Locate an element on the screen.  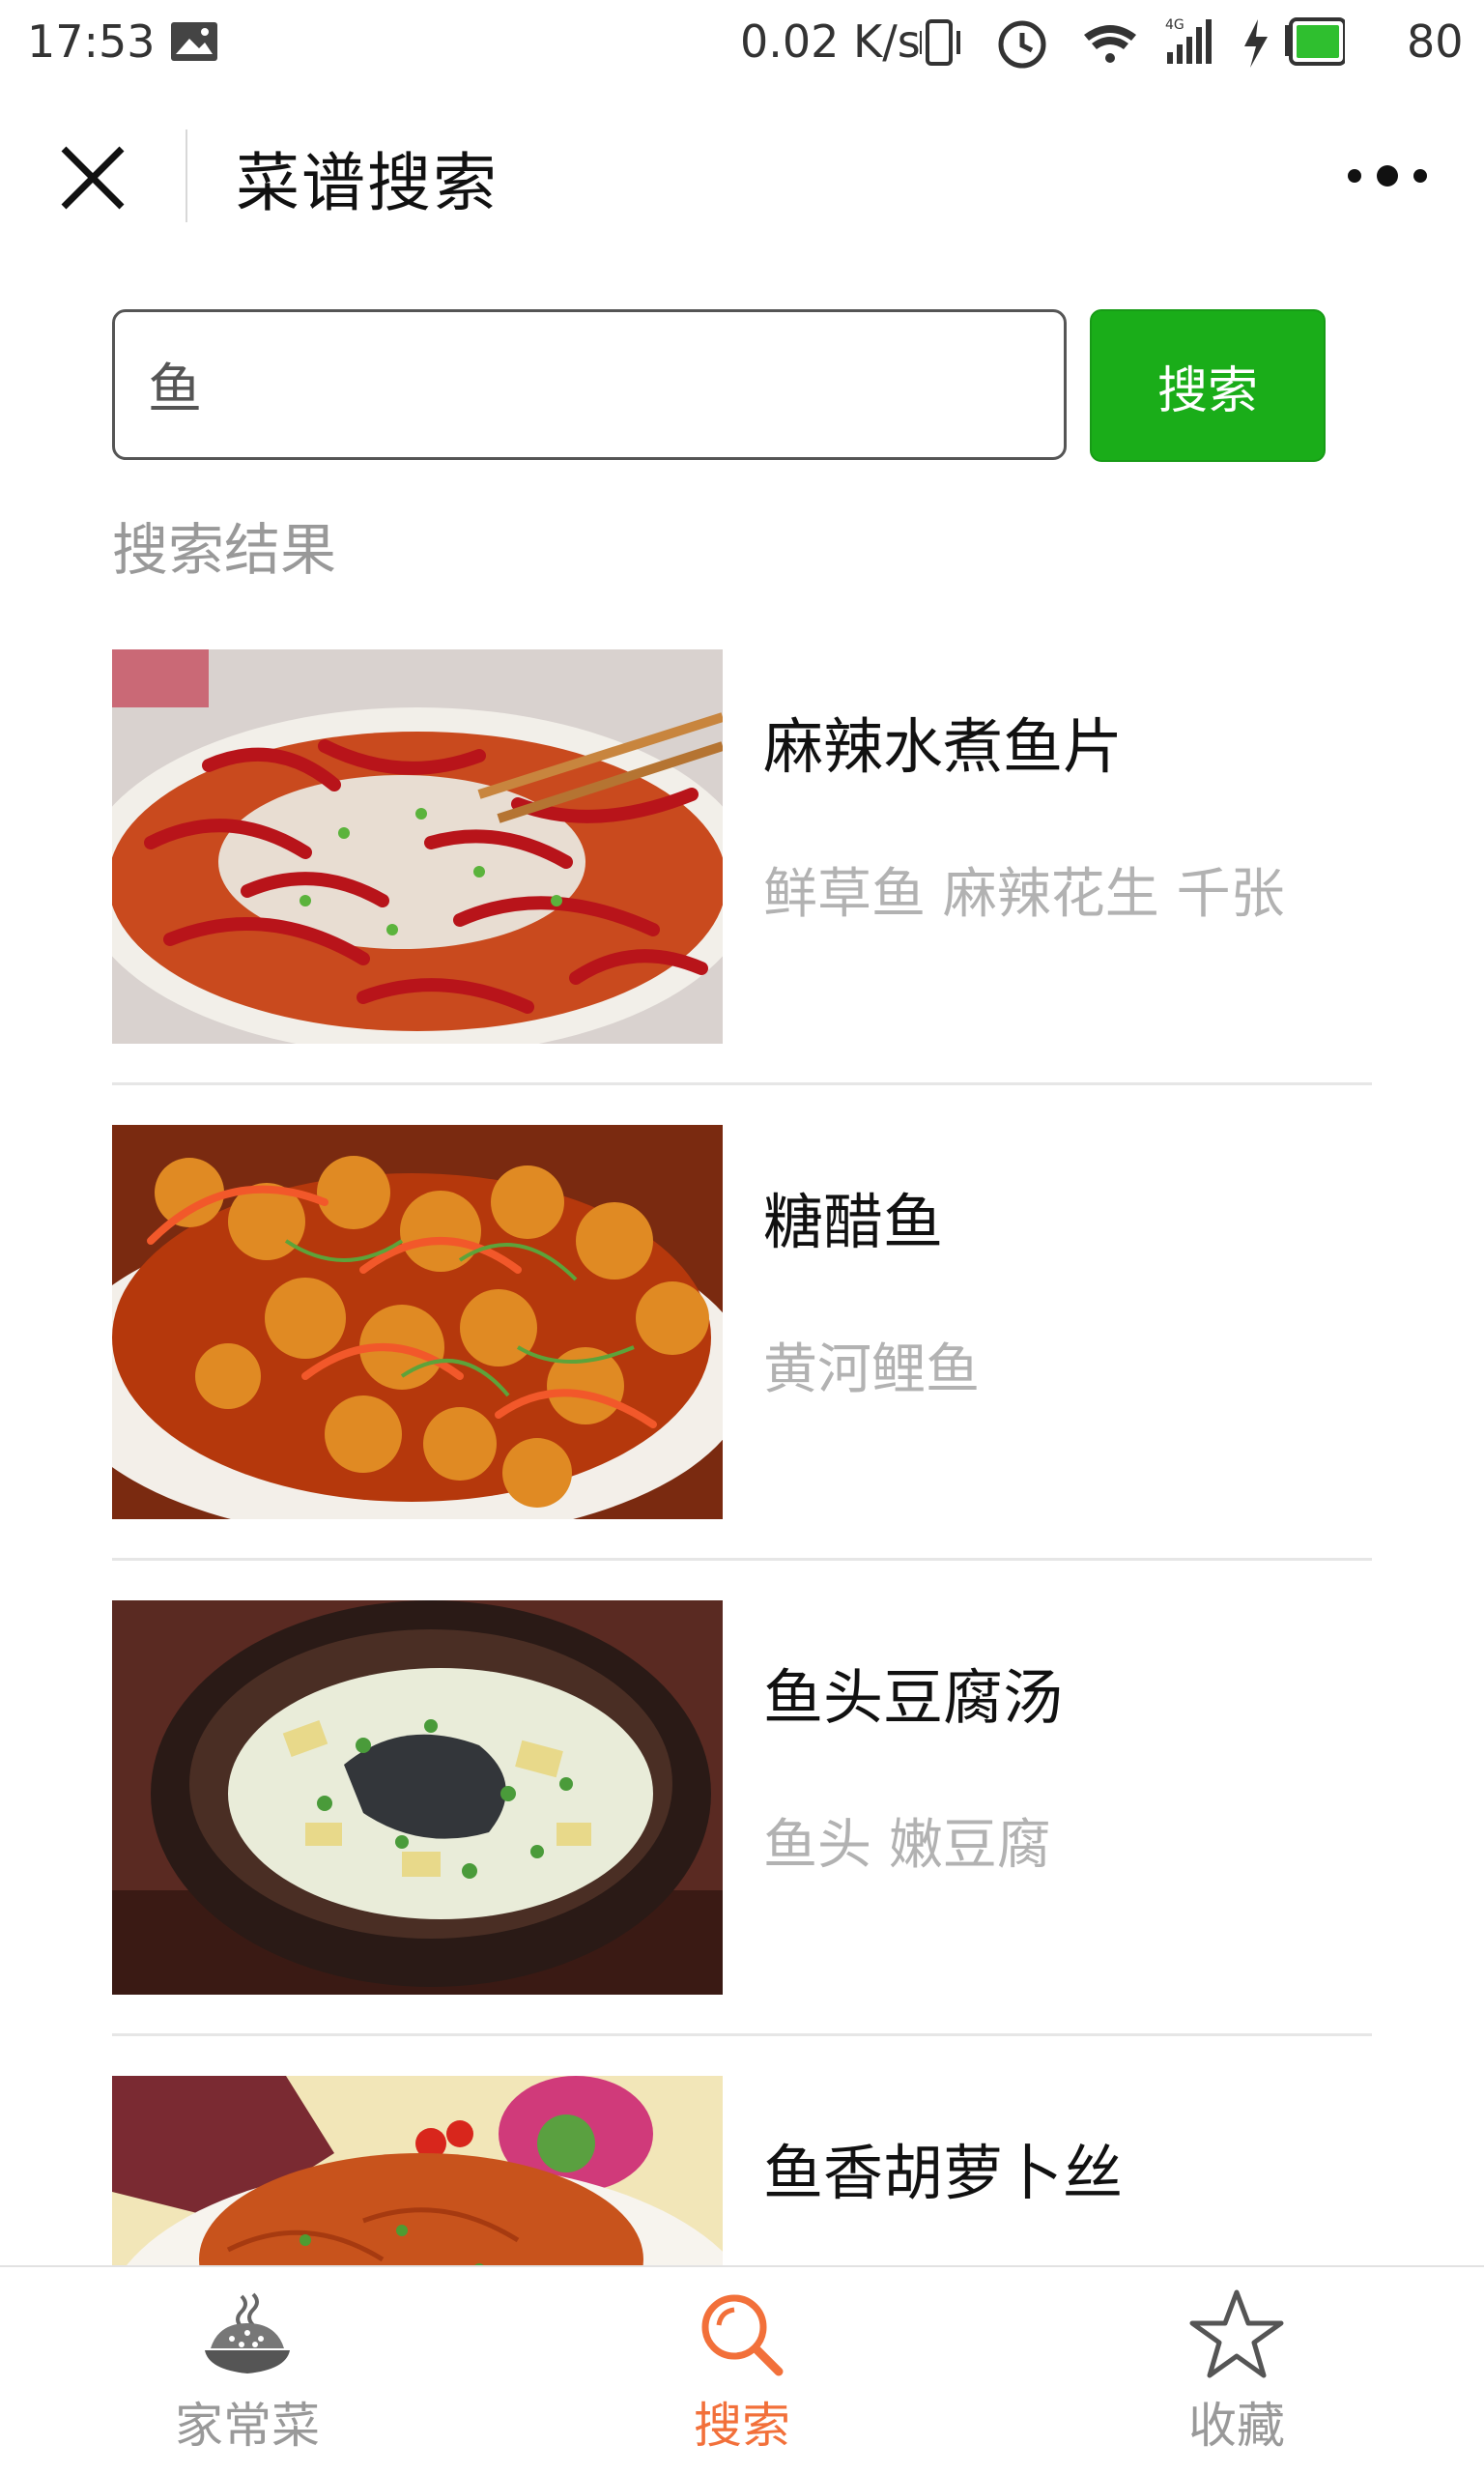
more-options-icon is located at coordinates (1388, 176).